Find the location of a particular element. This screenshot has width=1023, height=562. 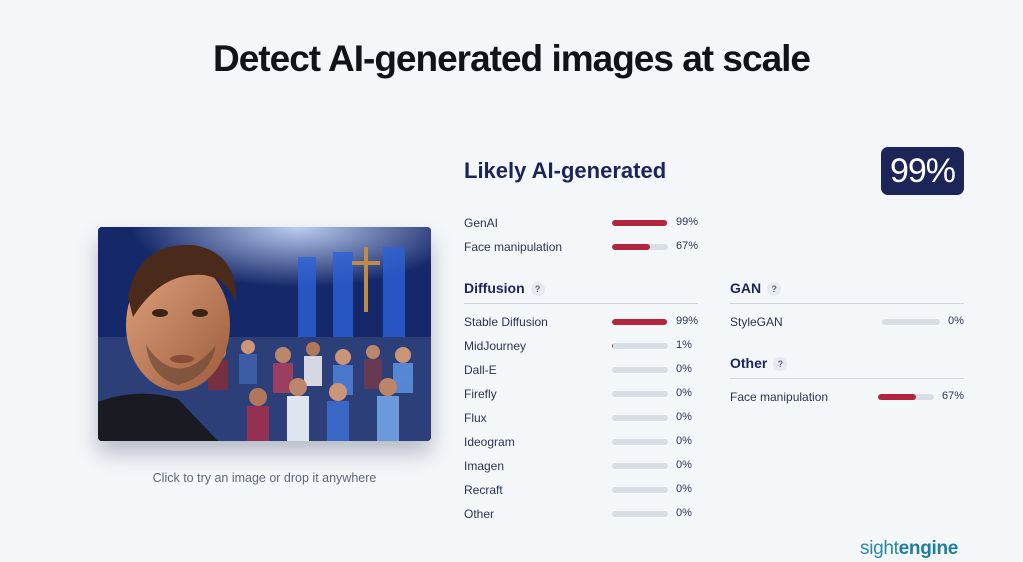

sample-image-illustration is located at coordinates (264, 334).